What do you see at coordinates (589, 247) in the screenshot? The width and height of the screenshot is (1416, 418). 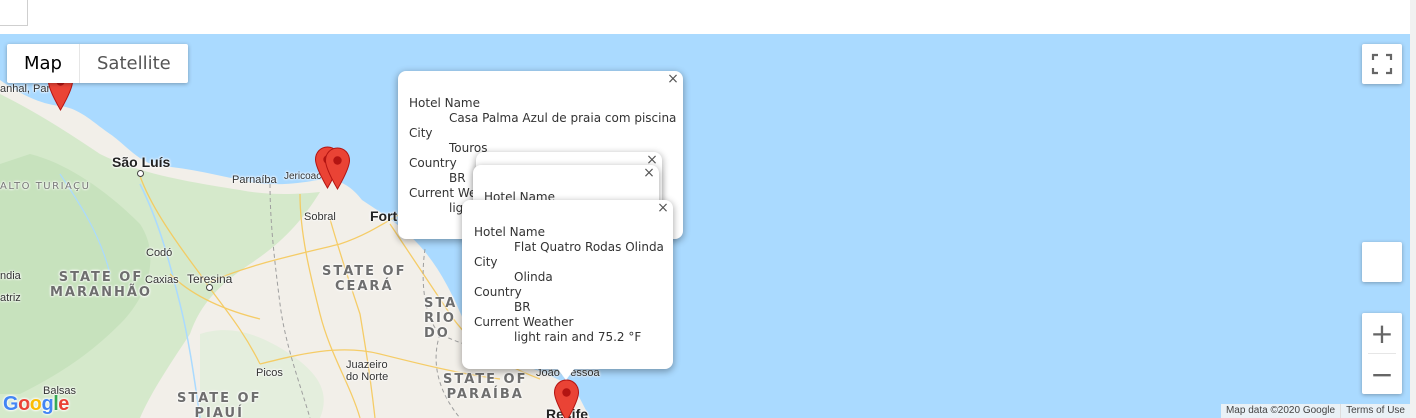 I see `field-value: Flat Quatro Rodas Olinda` at bounding box center [589, 247].